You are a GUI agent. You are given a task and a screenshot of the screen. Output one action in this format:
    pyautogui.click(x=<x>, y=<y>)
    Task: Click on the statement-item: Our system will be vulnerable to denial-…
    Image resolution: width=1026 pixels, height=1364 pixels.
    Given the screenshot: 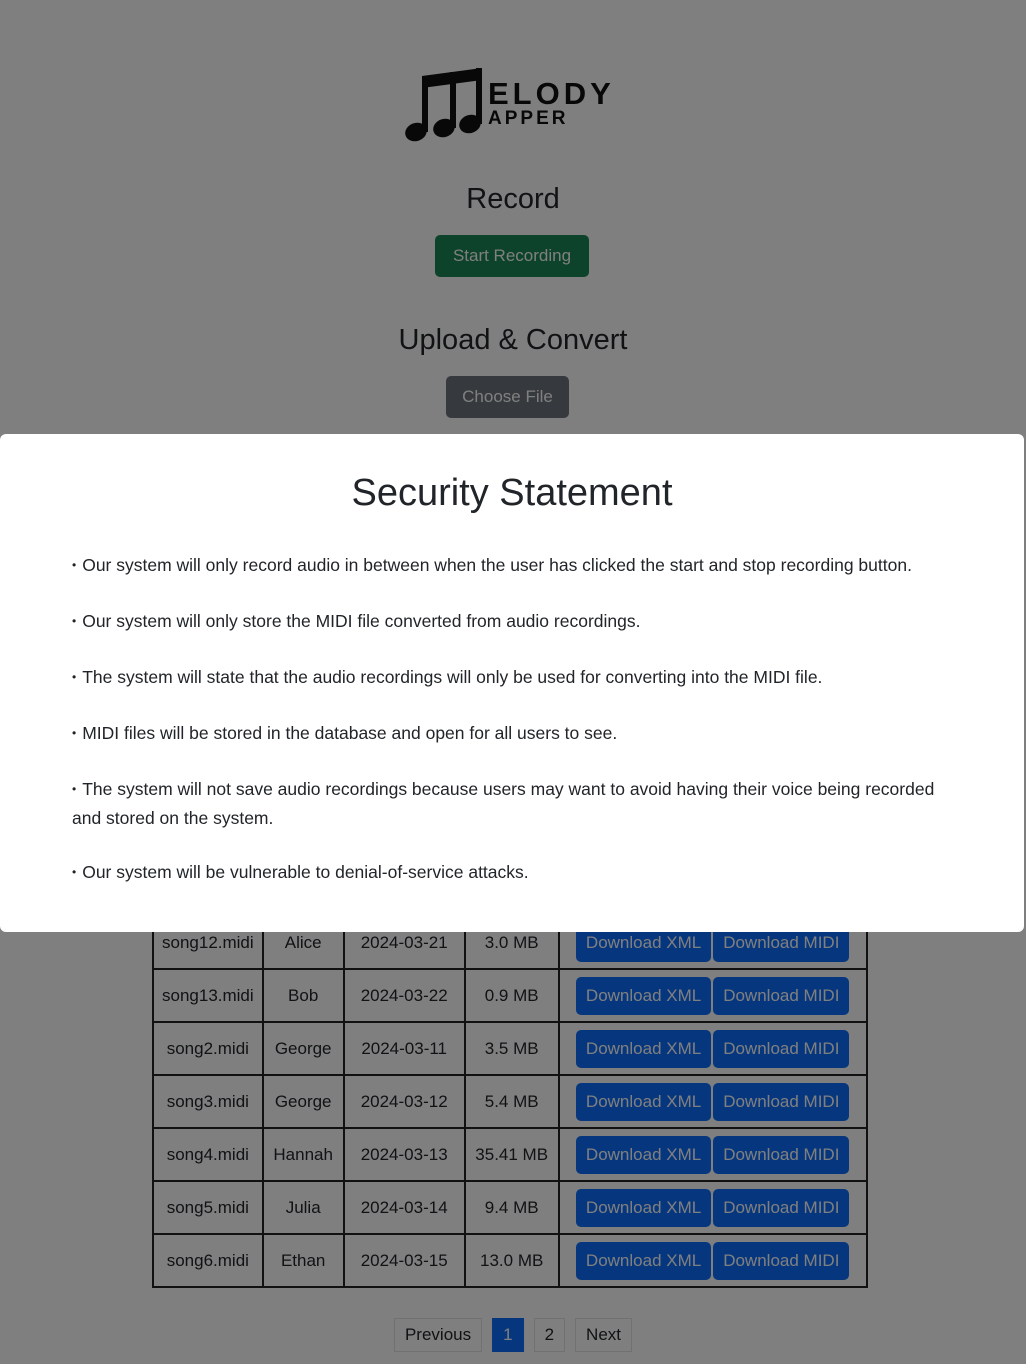 What is the action you would take?
    pyautogui.click(x=517, y=873)
    